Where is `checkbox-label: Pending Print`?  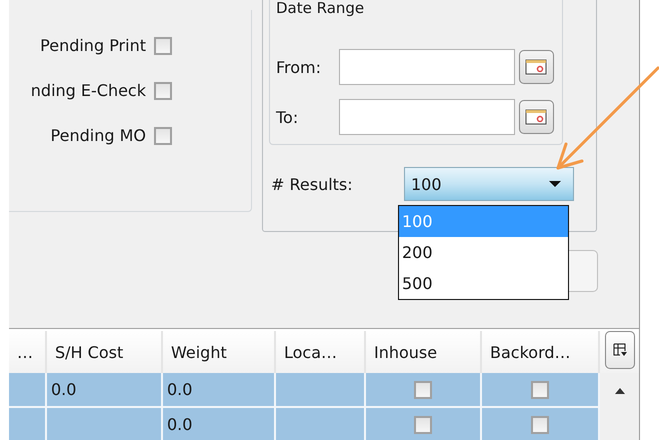 checkbox-label: Pending Print is located at coordinates (93, 45).